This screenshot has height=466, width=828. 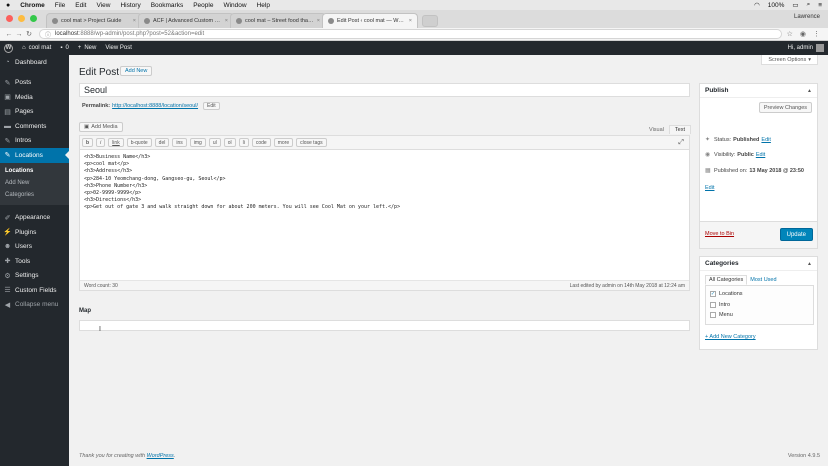 What do you see at coordinates (88, 142) in the screenshot?
I see `qt-bold: b` at bounding box center [88, 142].